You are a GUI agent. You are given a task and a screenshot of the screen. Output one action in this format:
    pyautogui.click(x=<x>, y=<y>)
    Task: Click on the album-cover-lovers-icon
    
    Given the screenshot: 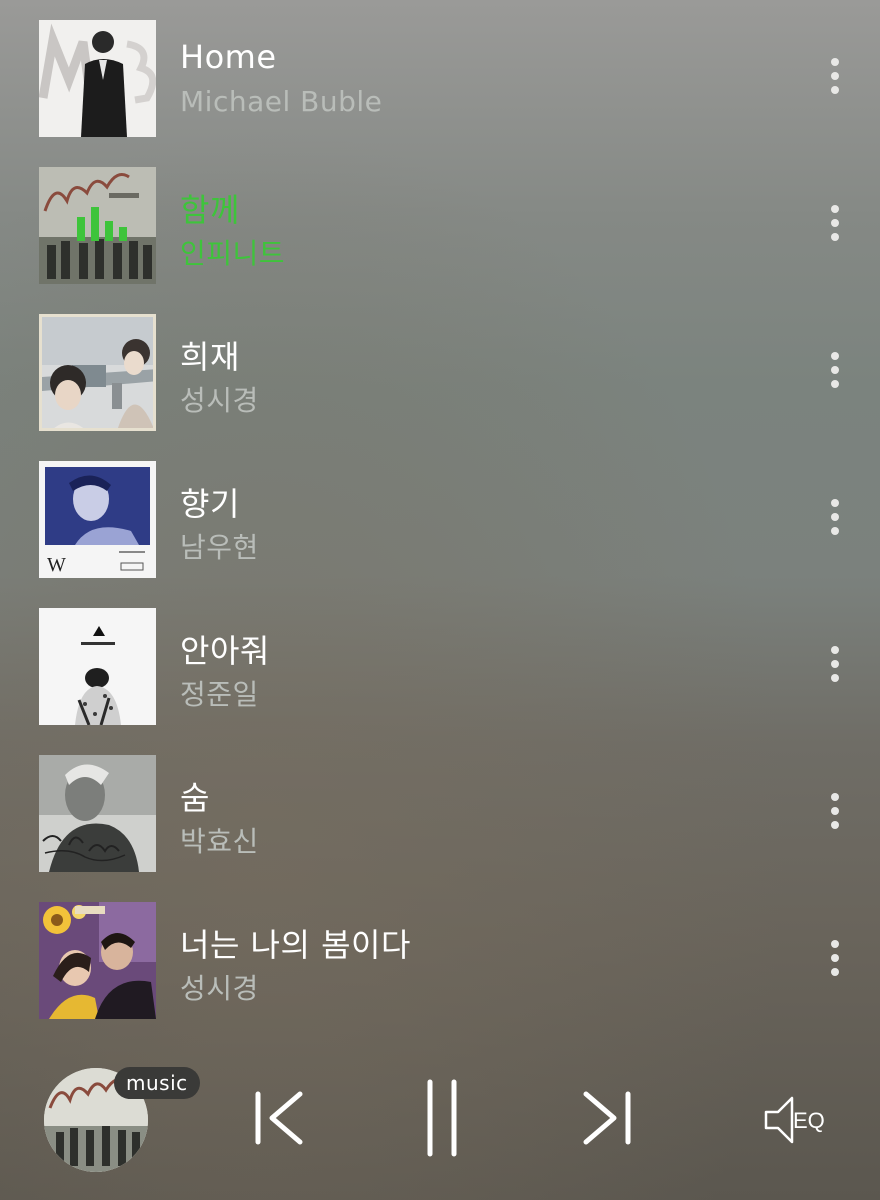 What is the action you would take?
    pyautogui.click(x=97, y=666)
    